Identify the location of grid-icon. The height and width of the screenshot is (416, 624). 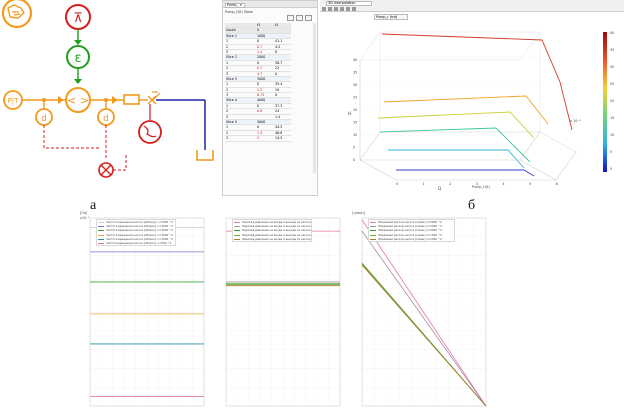
(299, 18).